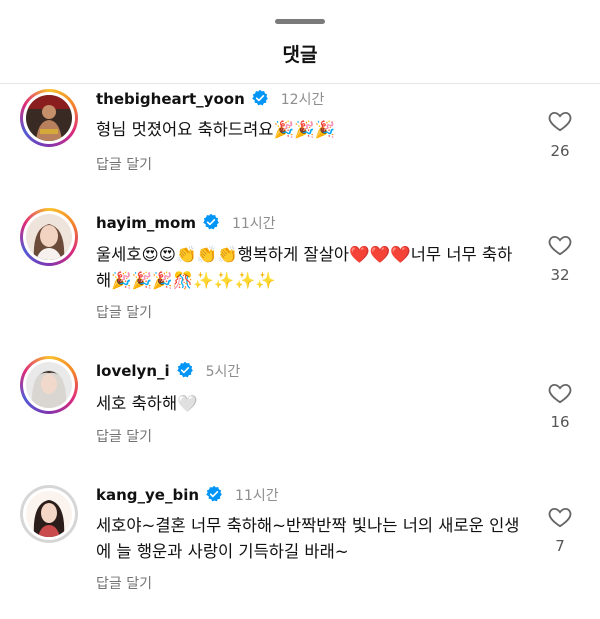 The height and width of the screenshot is (619, 600). What do you see at coordinates (210, 99) in the screenshot?
I see `username: thebigheart_yoon 12시간` at bounding box center [210, 99].